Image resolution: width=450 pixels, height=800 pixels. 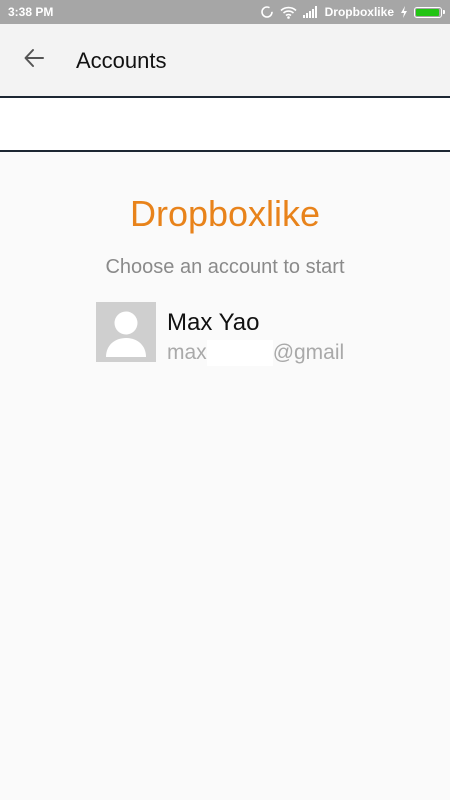 What do you see at coordinates (225, 267) in the screenshot?
I see `choose-account-text: Choose an account to start` at bounding box center [225, 267].